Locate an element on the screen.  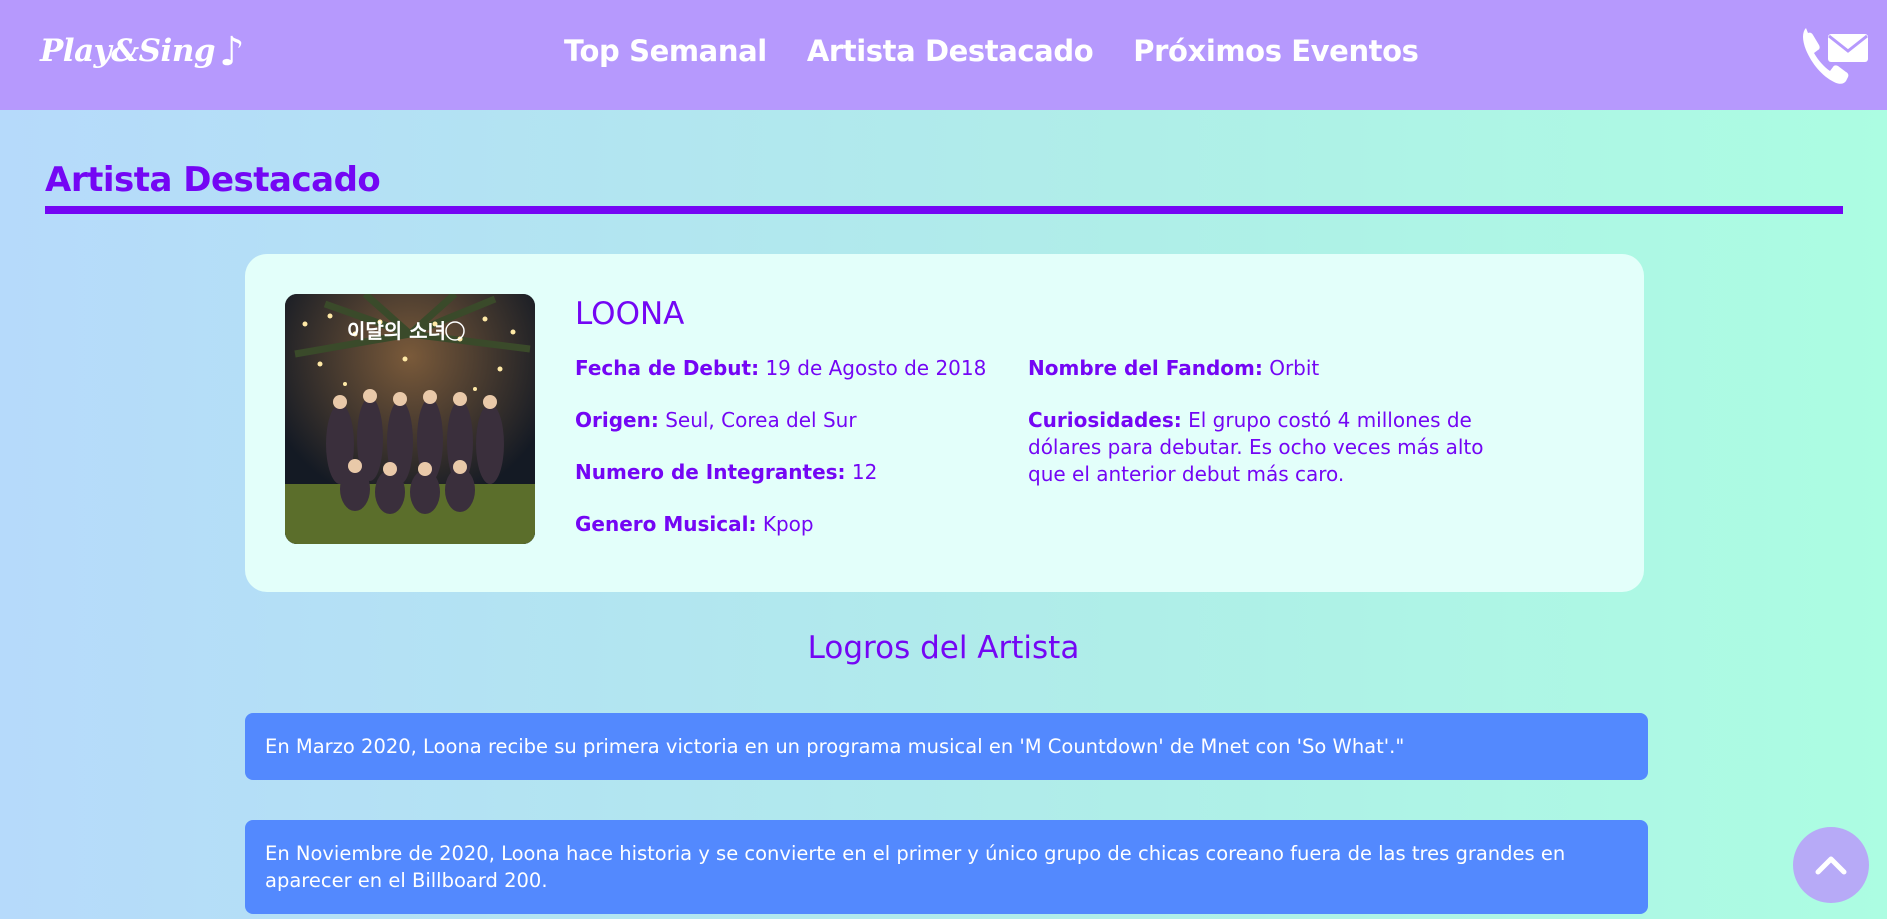
member-count: Numero de Integrantes: 12 is located at coordinates (726, 472).